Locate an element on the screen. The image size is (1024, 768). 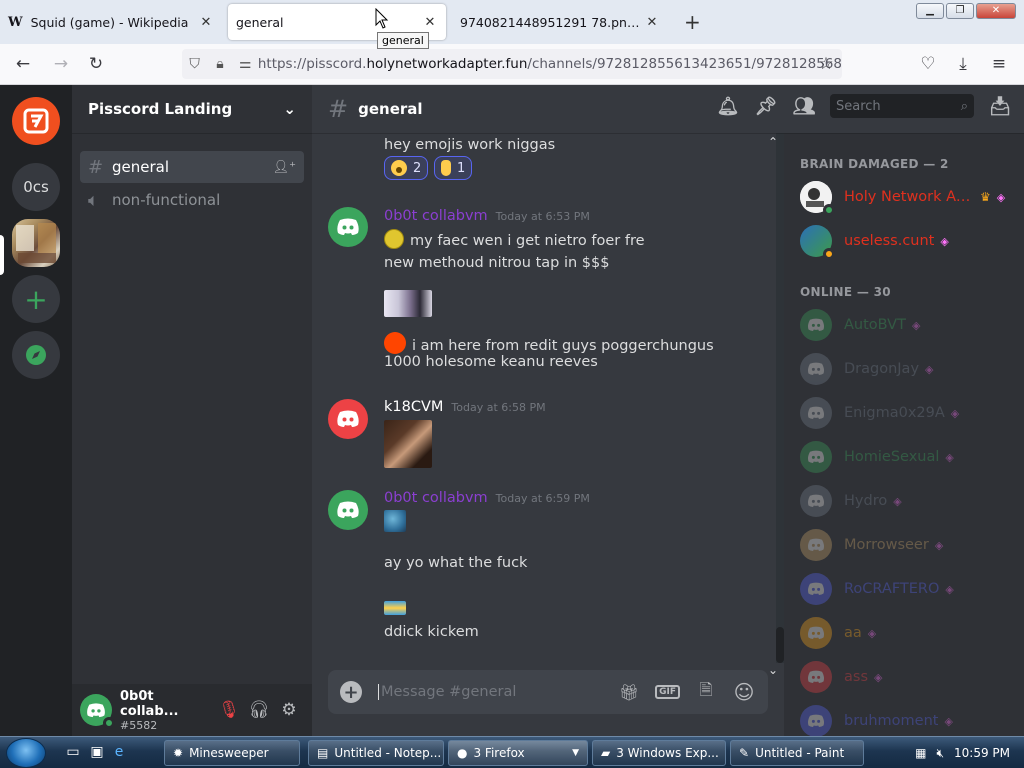
pocket-icon: ♡ is located at coordinates (928, 64).